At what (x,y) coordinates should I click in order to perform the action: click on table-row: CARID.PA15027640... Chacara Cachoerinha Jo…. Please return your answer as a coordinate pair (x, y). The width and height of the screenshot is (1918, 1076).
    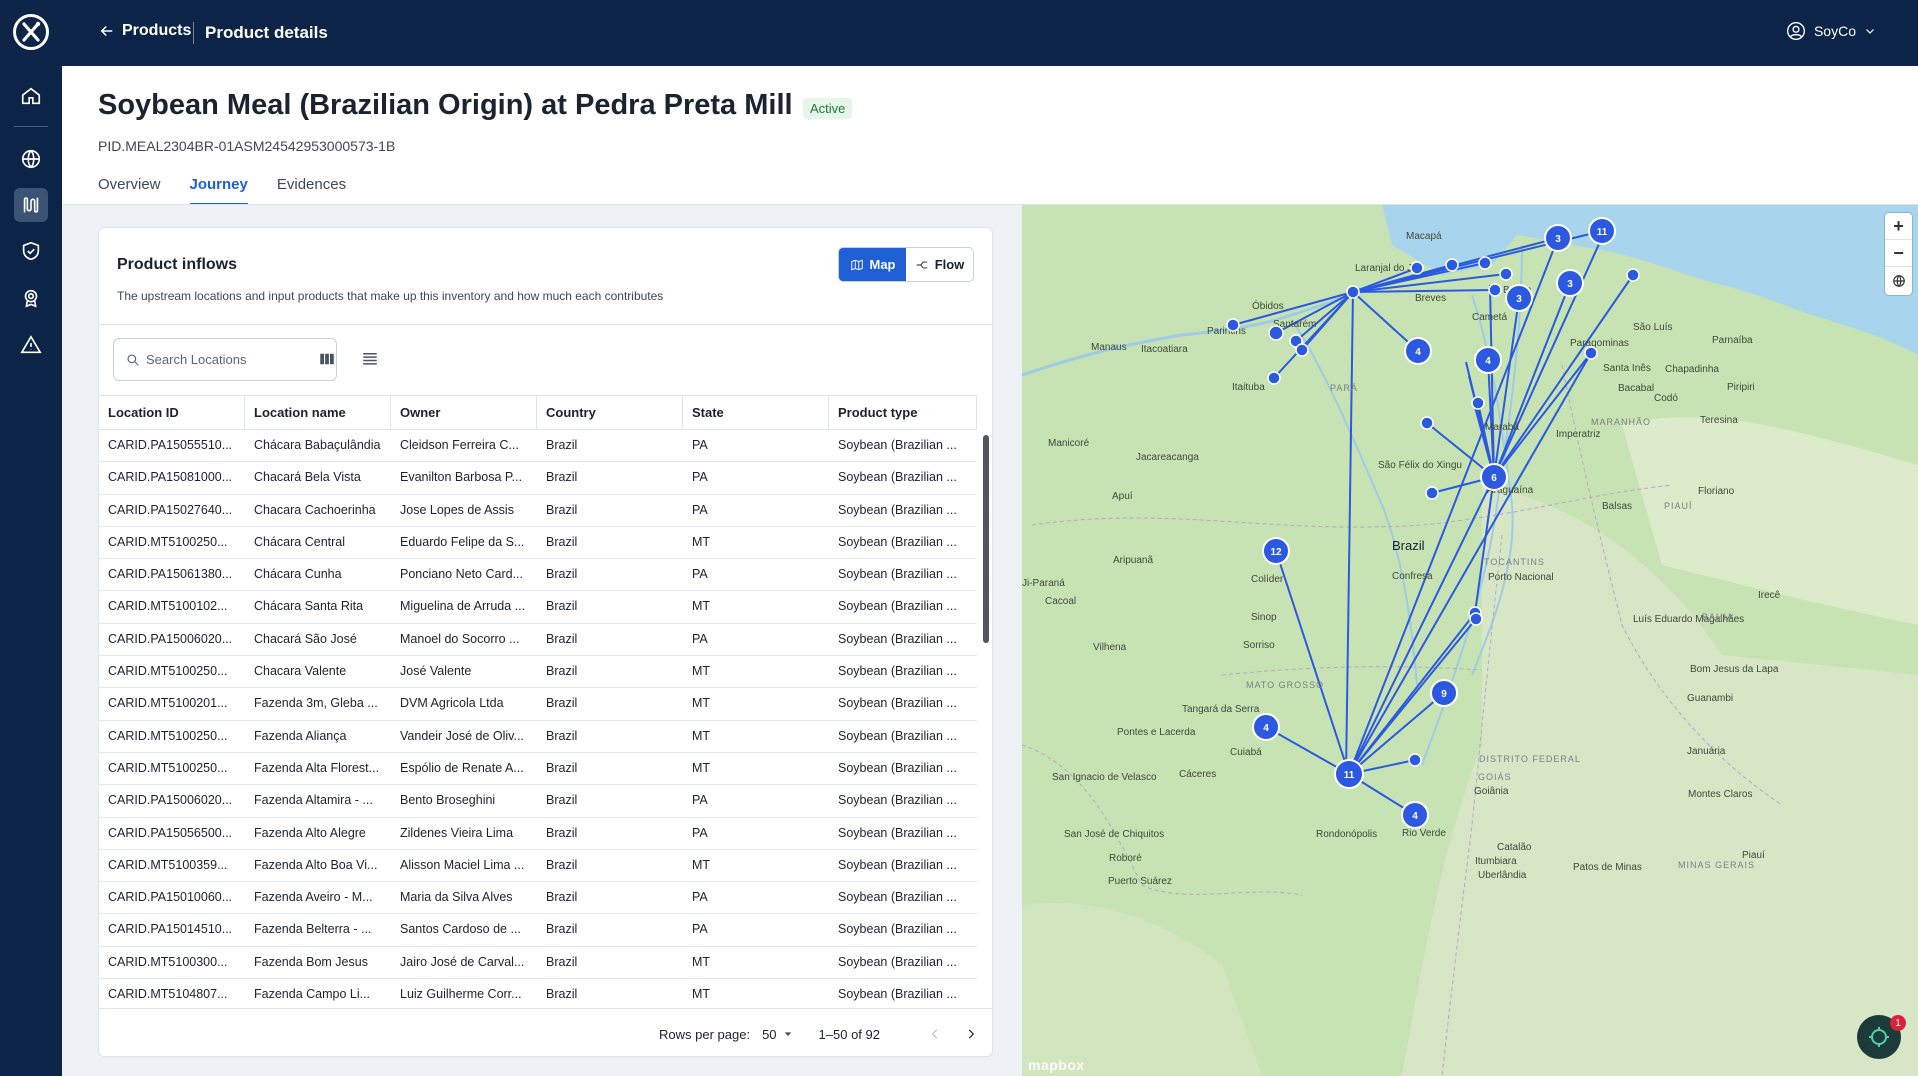
    Looking at the image, I should click on (538, 511).